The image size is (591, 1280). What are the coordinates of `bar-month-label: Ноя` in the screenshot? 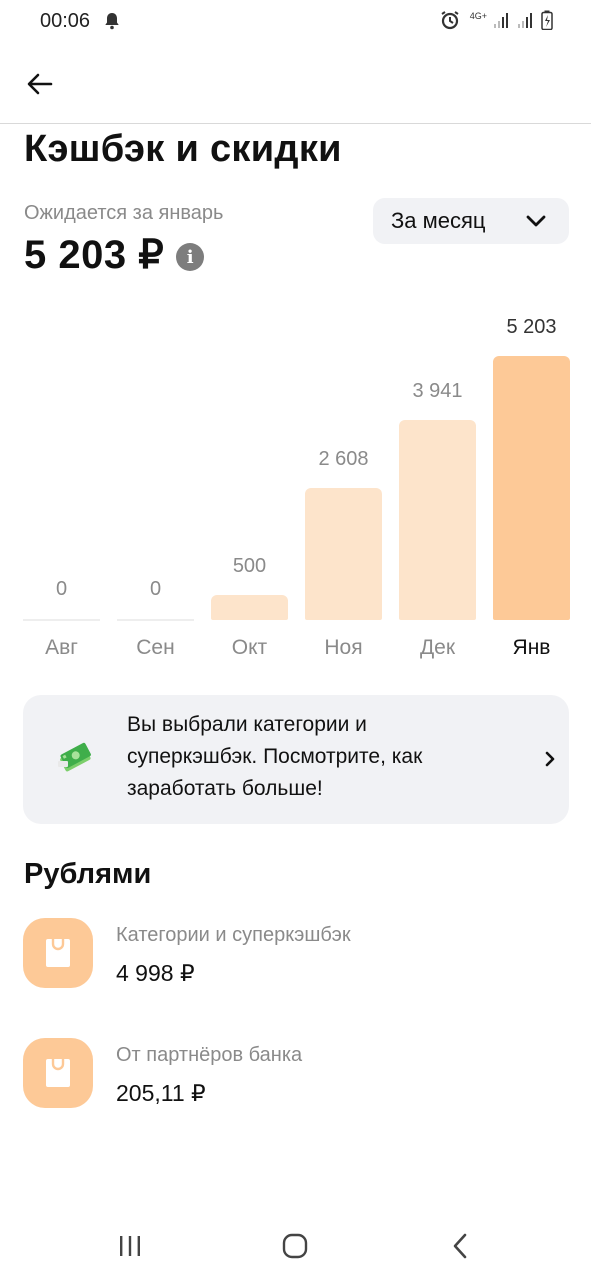 It's located at (343, 647).